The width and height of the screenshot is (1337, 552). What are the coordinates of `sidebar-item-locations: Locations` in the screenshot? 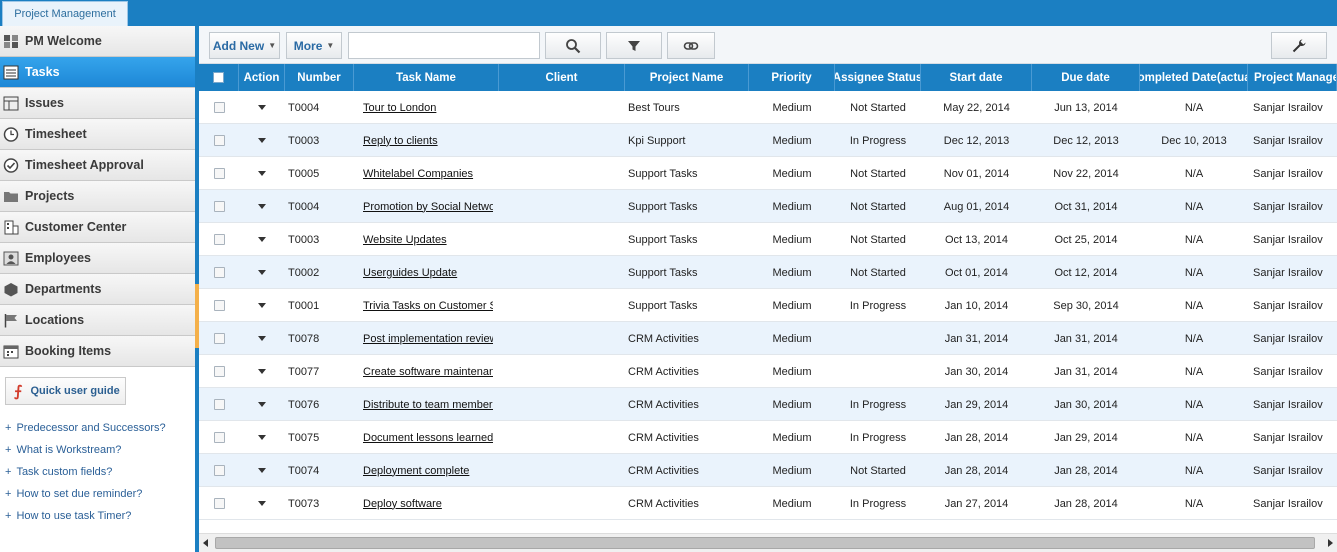 It's located at (97, 320).